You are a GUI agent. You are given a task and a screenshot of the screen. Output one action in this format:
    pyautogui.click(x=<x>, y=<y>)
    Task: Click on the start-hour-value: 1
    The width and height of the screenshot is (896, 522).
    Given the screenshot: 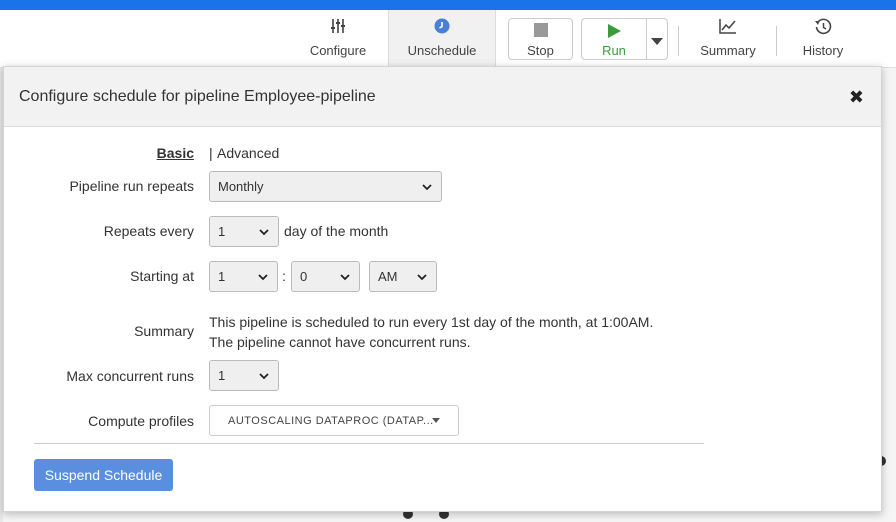 What is the action you would take?
    pyautogui.click(x=222, y=276)
    